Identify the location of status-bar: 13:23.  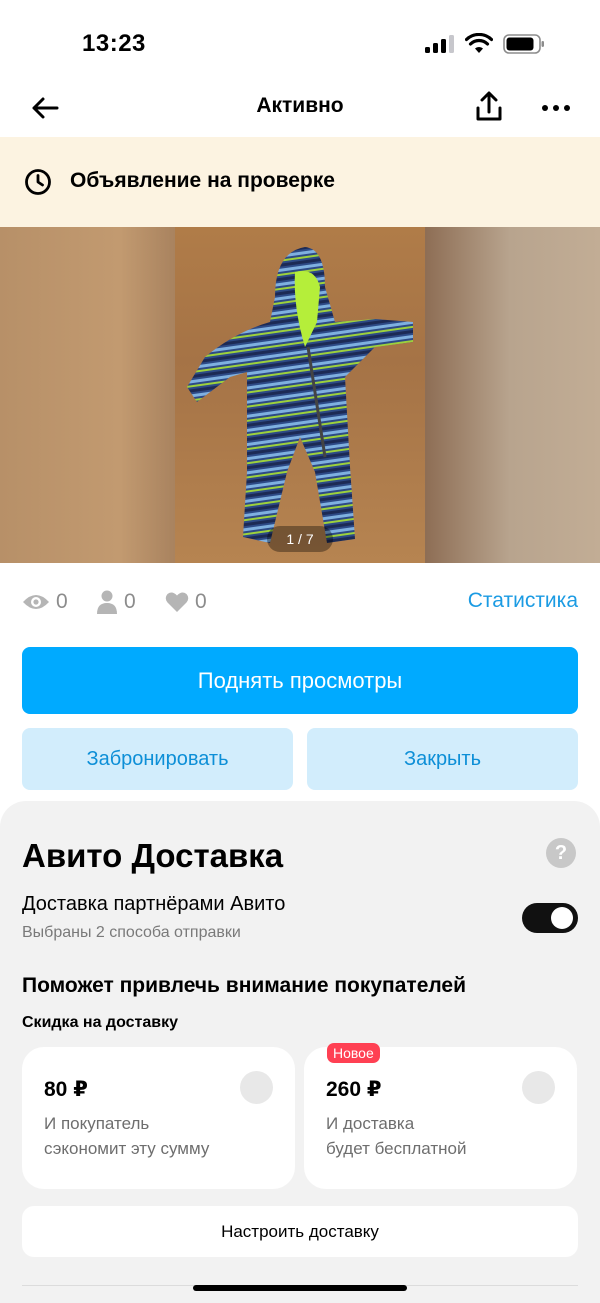
(300, 40).